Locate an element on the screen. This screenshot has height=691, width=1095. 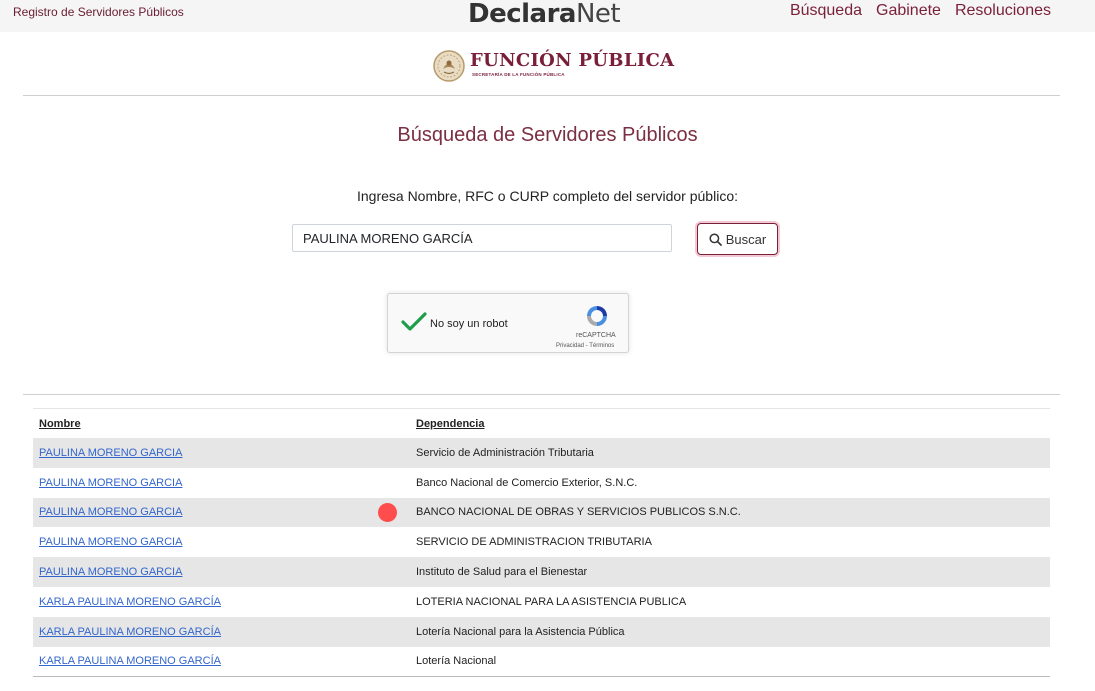
page-title: Búsqueda de Servidores Públicos is located at coordinates (547, 135).